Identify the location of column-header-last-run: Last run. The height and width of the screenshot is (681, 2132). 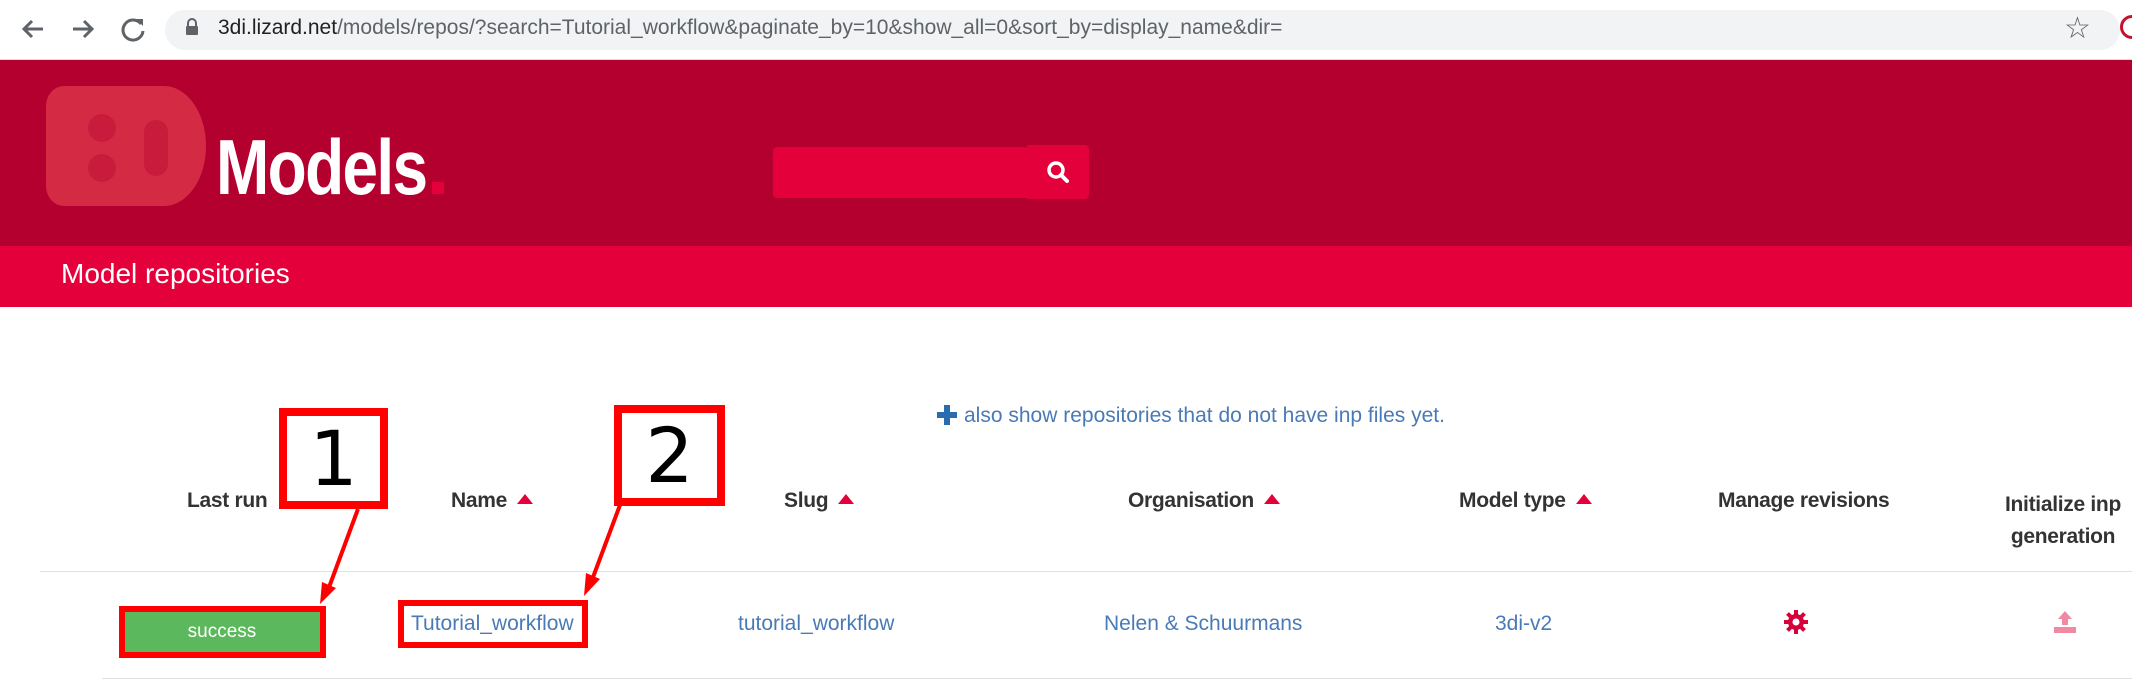
(227, 500).